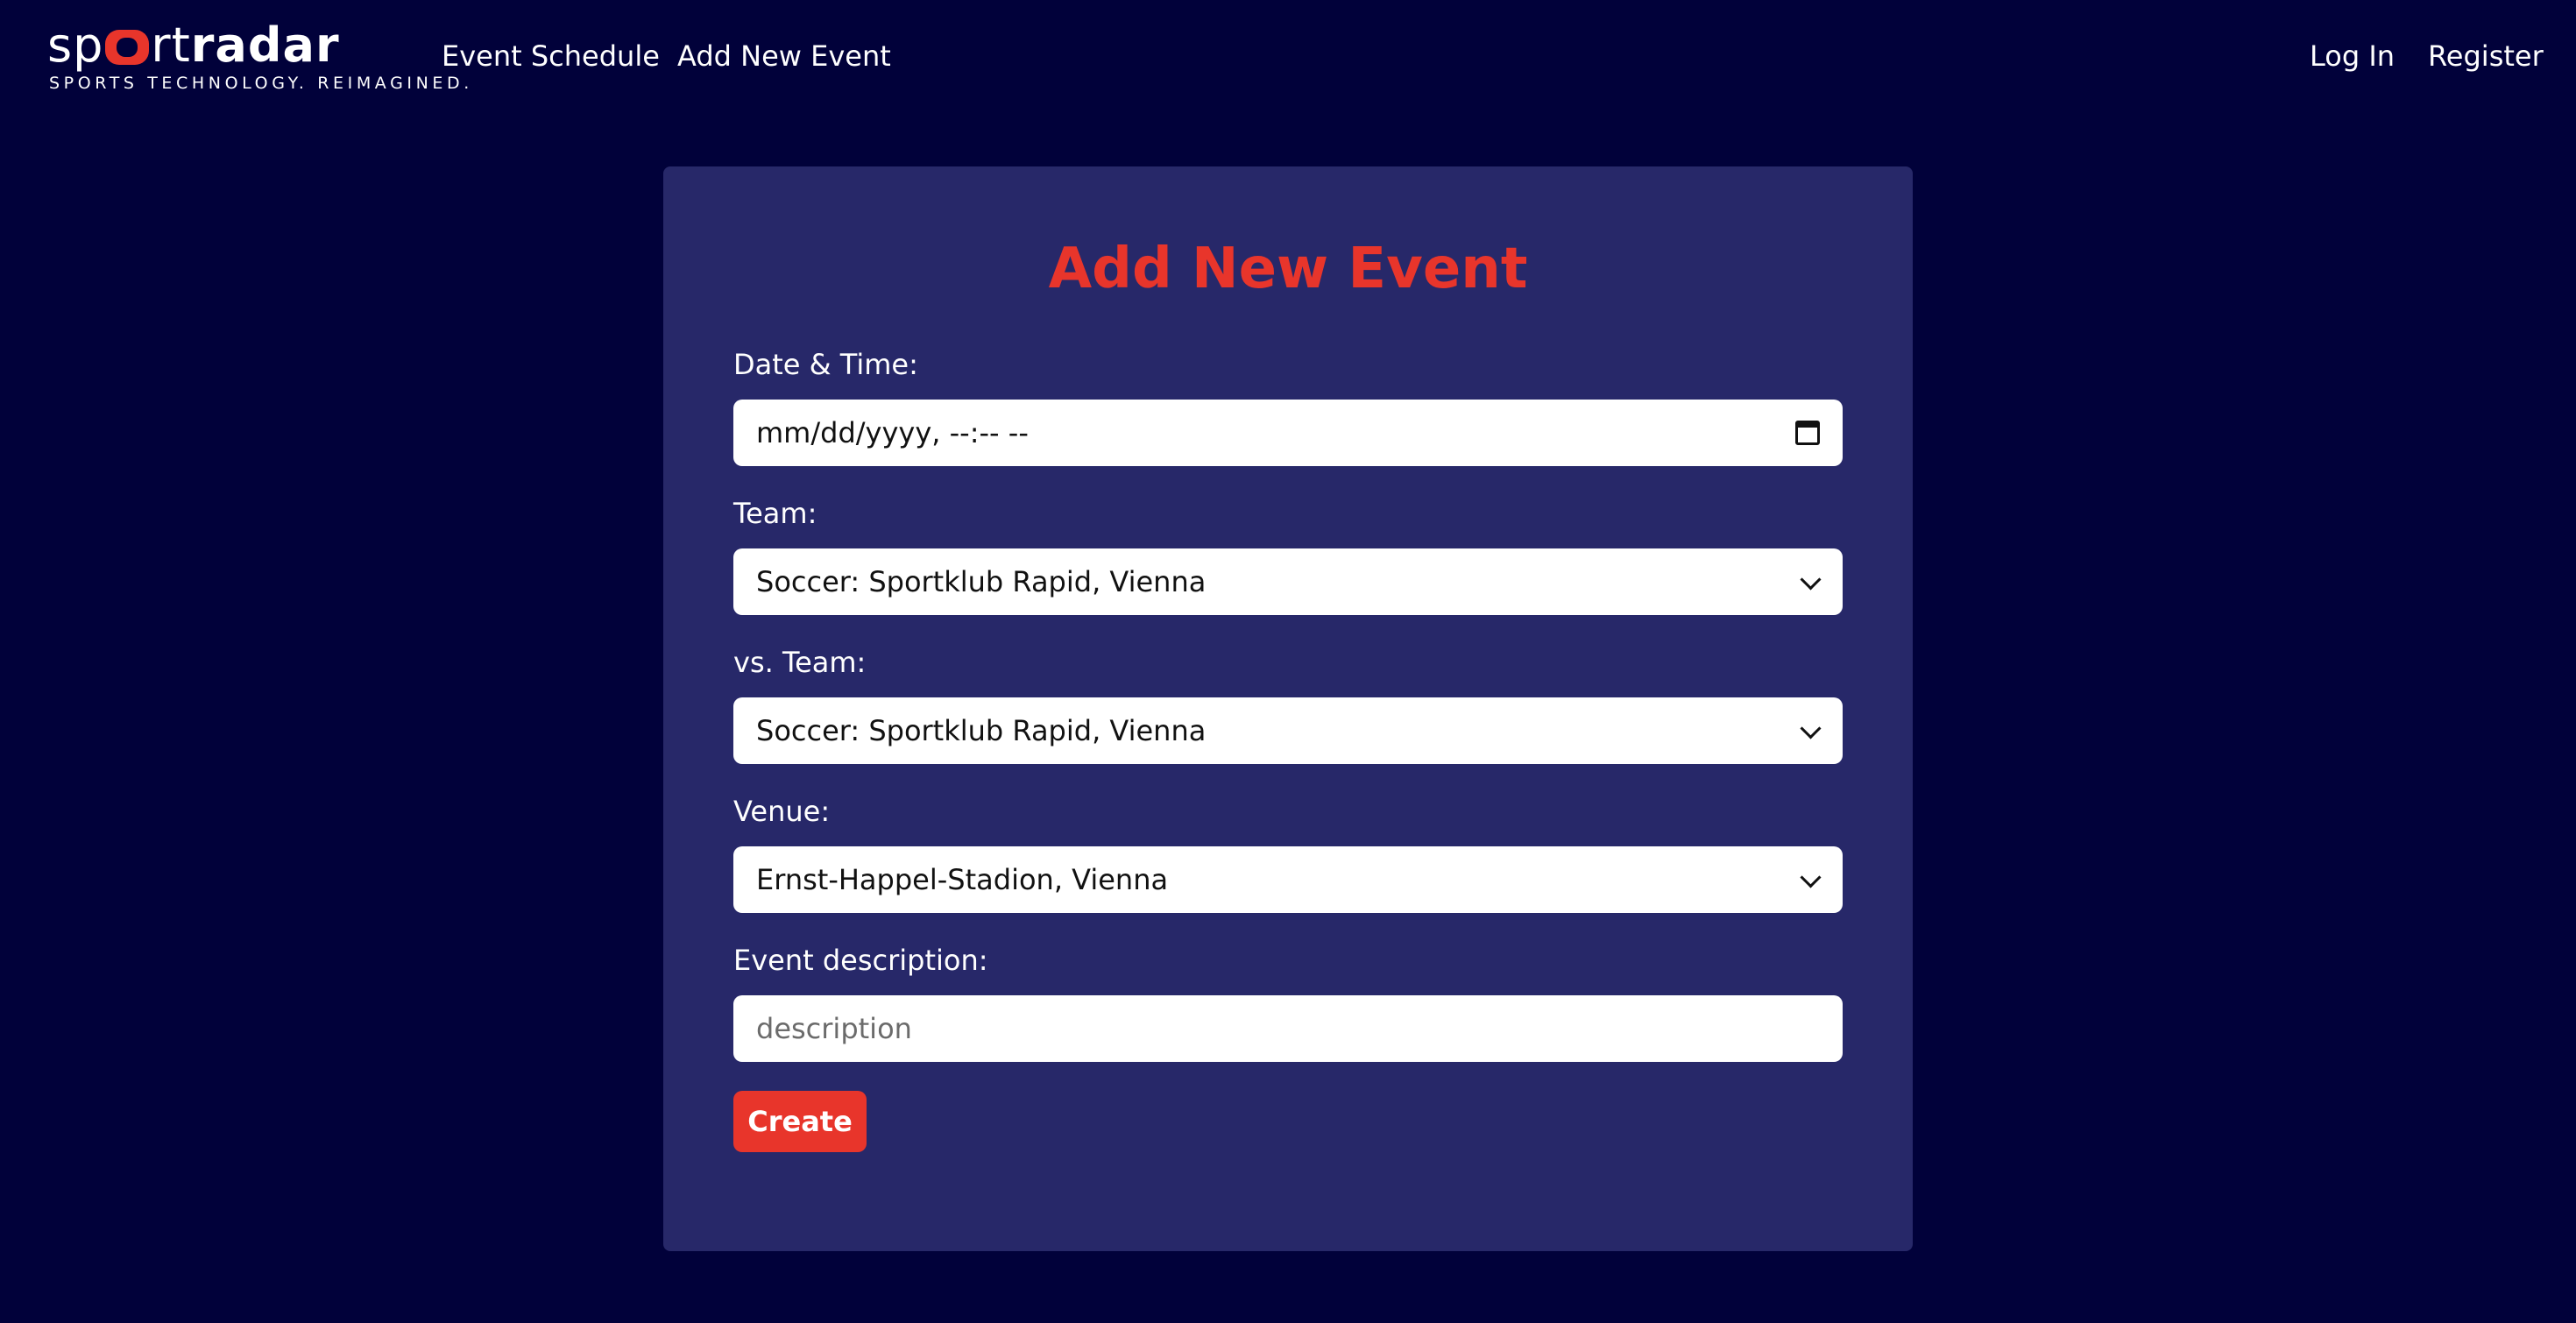 The image size is (2576, 1323). What do you see at coordinates (1288, 730) in the screenshot?
I see `vs-team-select: Soccer: Sportklub Rapid, Vienna` at bounding box center [1288, 730].